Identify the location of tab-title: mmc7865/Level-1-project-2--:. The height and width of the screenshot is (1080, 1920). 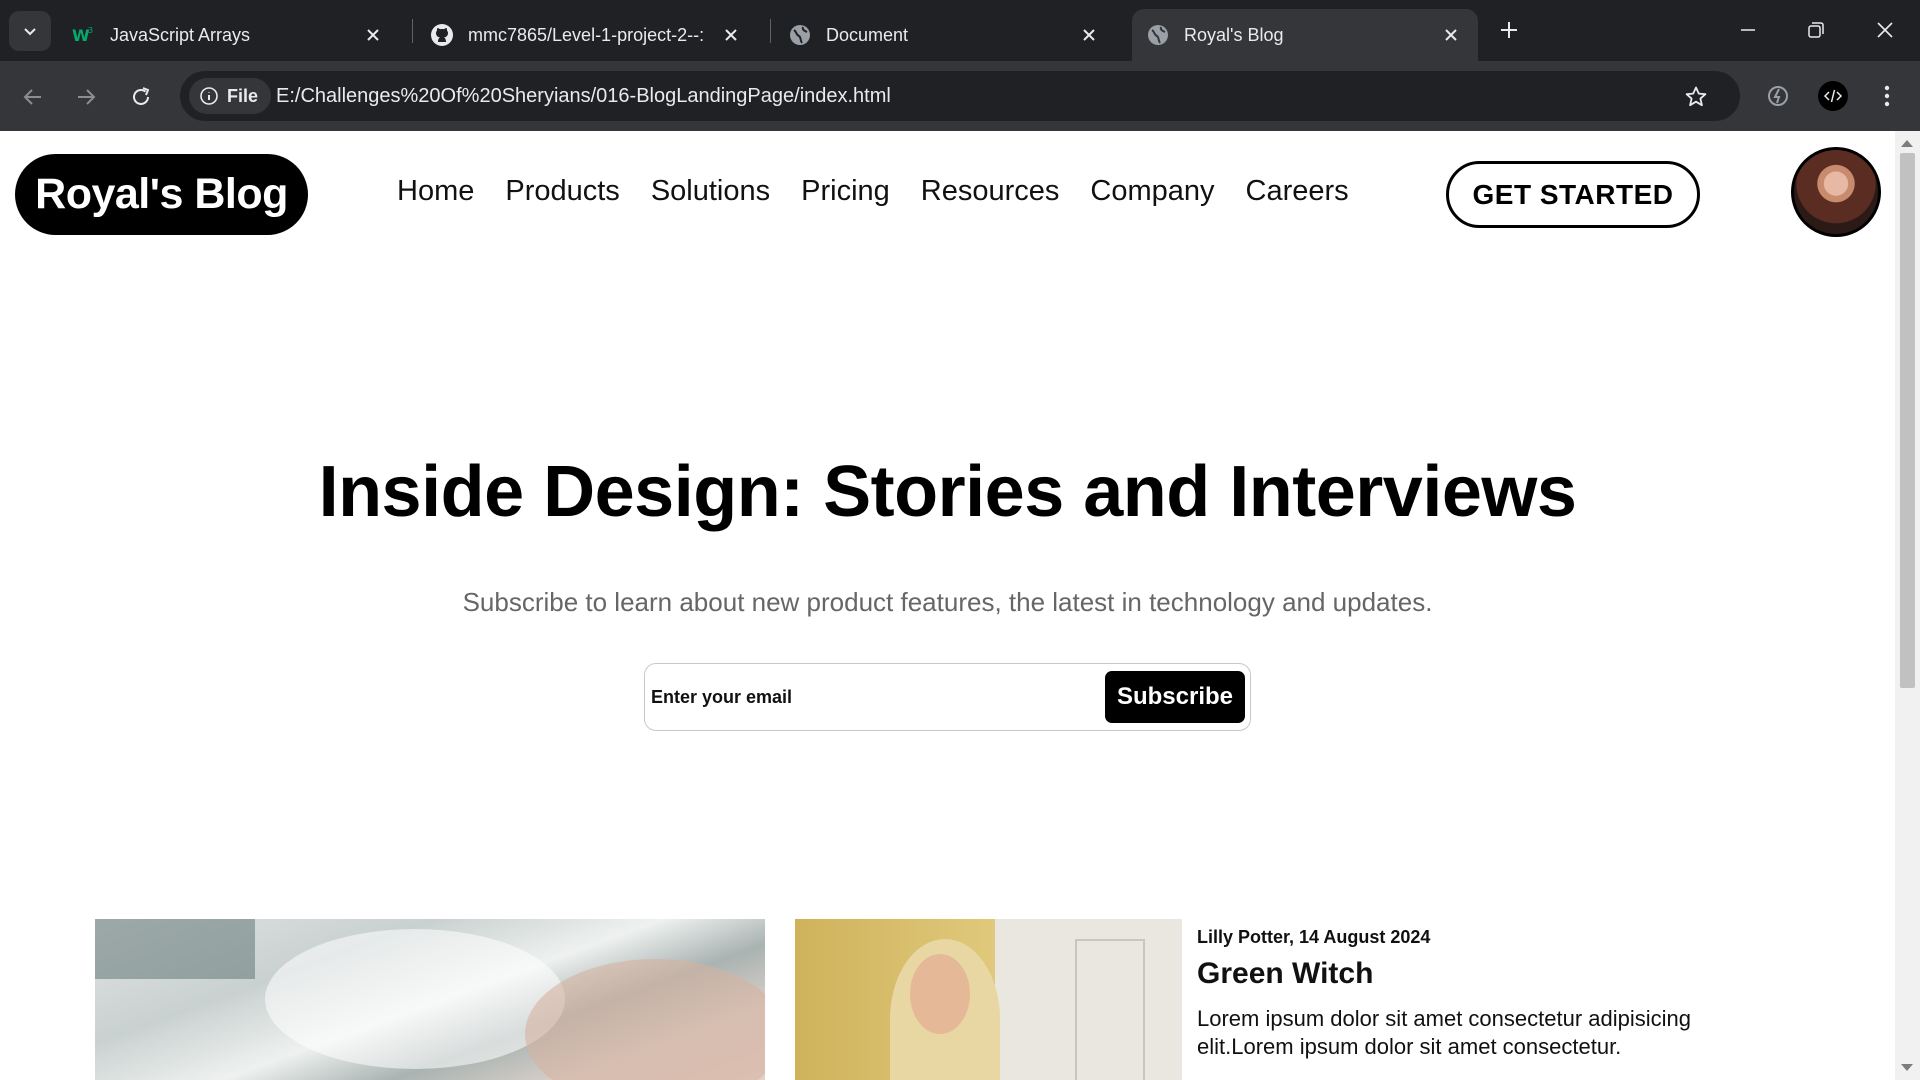
(586, 34).